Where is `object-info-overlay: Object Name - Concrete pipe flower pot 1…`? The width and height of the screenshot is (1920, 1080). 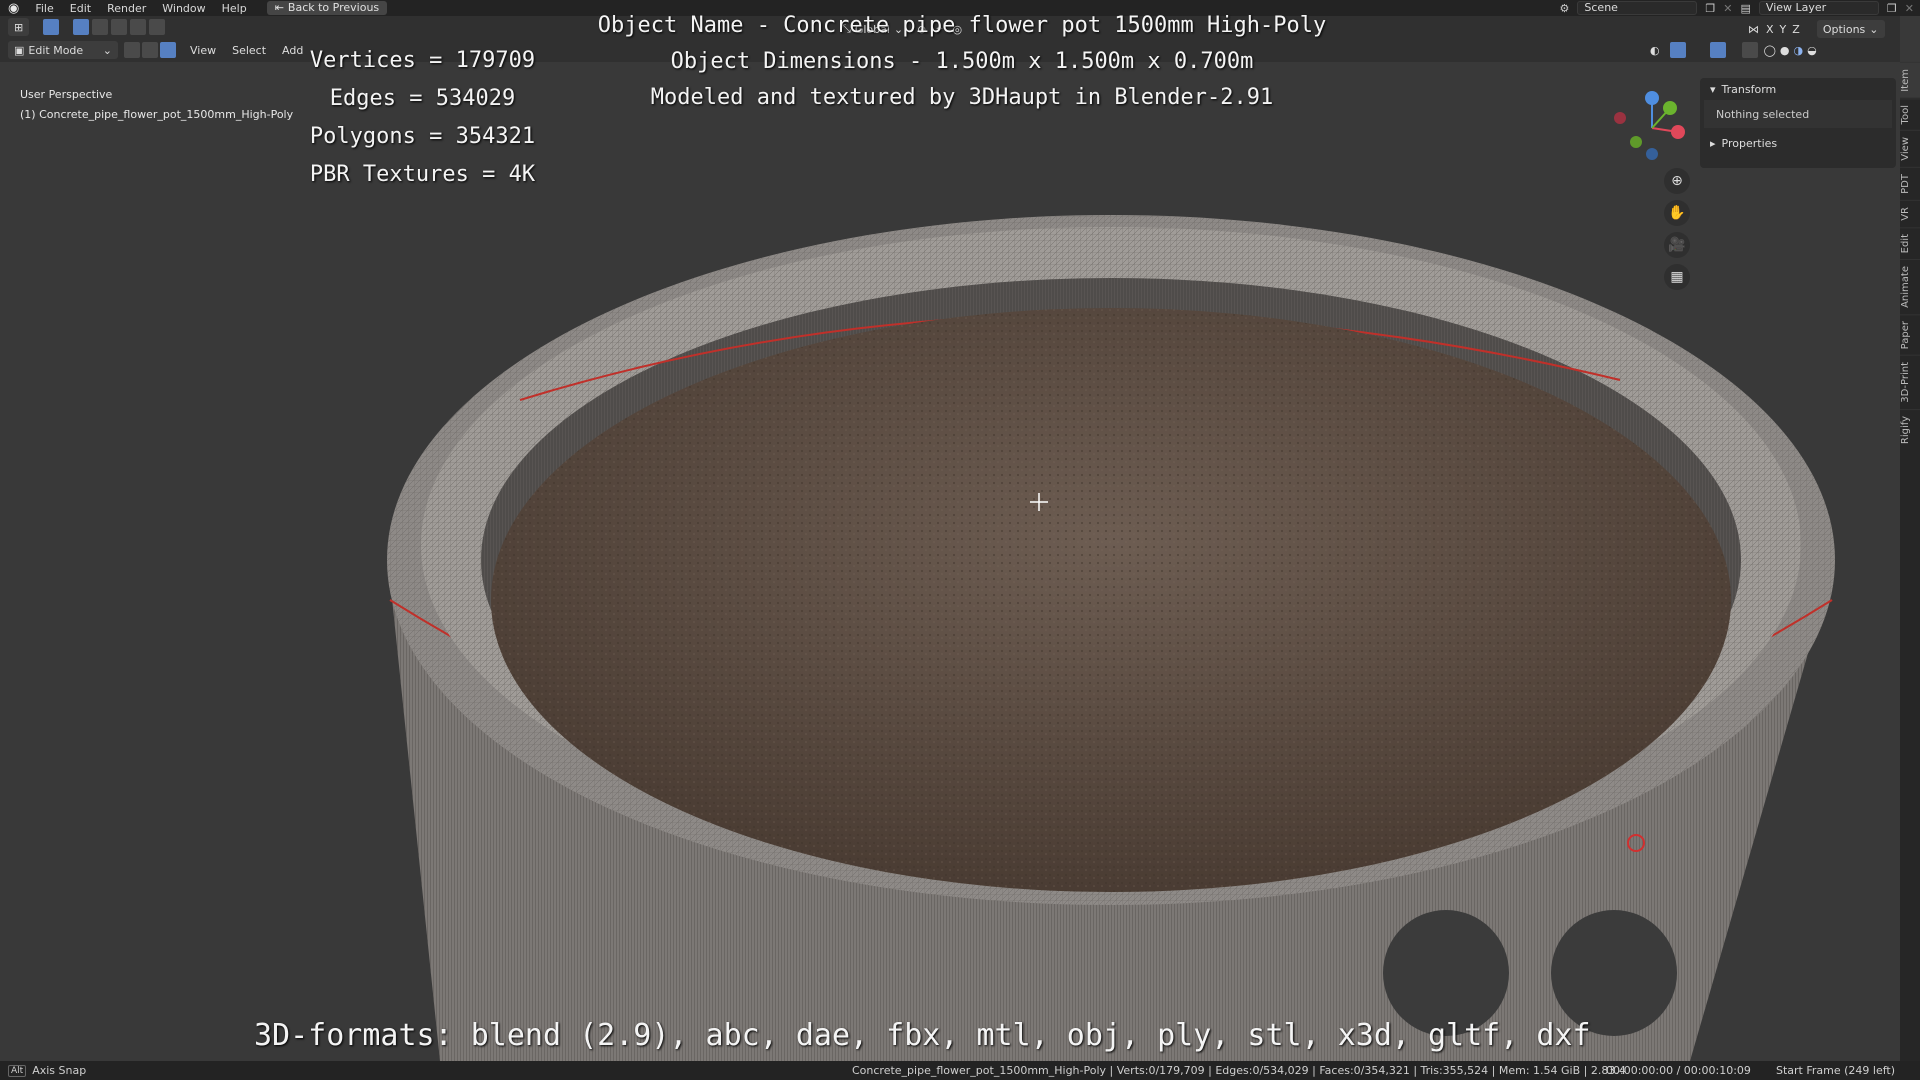
object-info-overlay: Object Name - Concrete pipe flower pot 1… is located at coordinates (962, 62).